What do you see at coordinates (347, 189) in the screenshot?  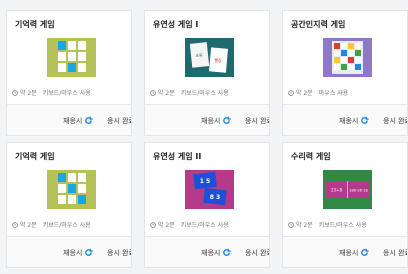 I see `math-cards-icon: 23+8 189-26-18` at bounding box center [347, 189].